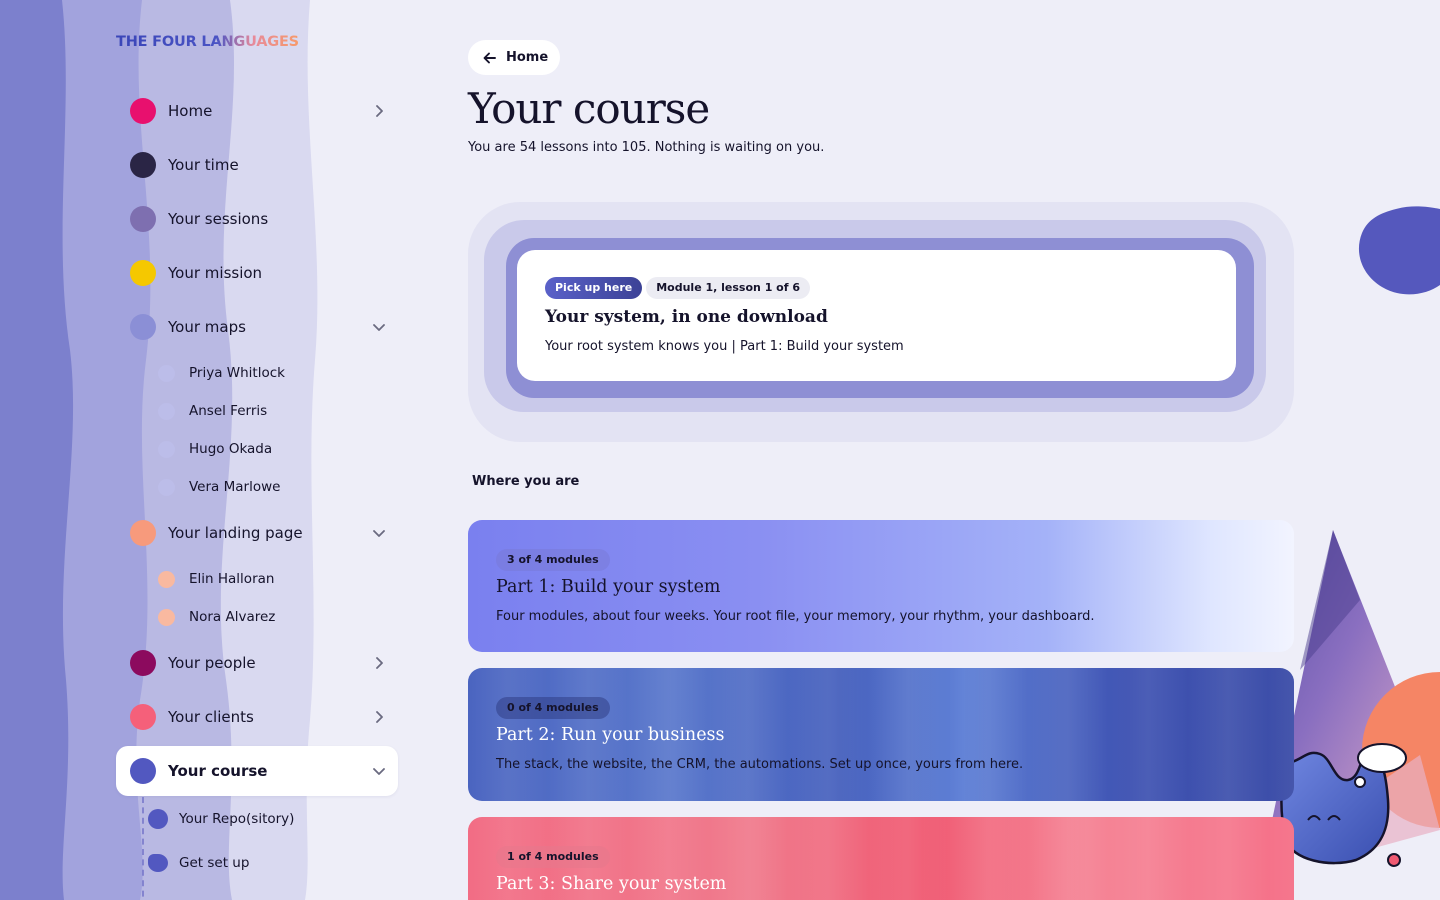  Describe the element at coordinates (143, 771) in the screenshot. I see `course-dot-icon` at that location.